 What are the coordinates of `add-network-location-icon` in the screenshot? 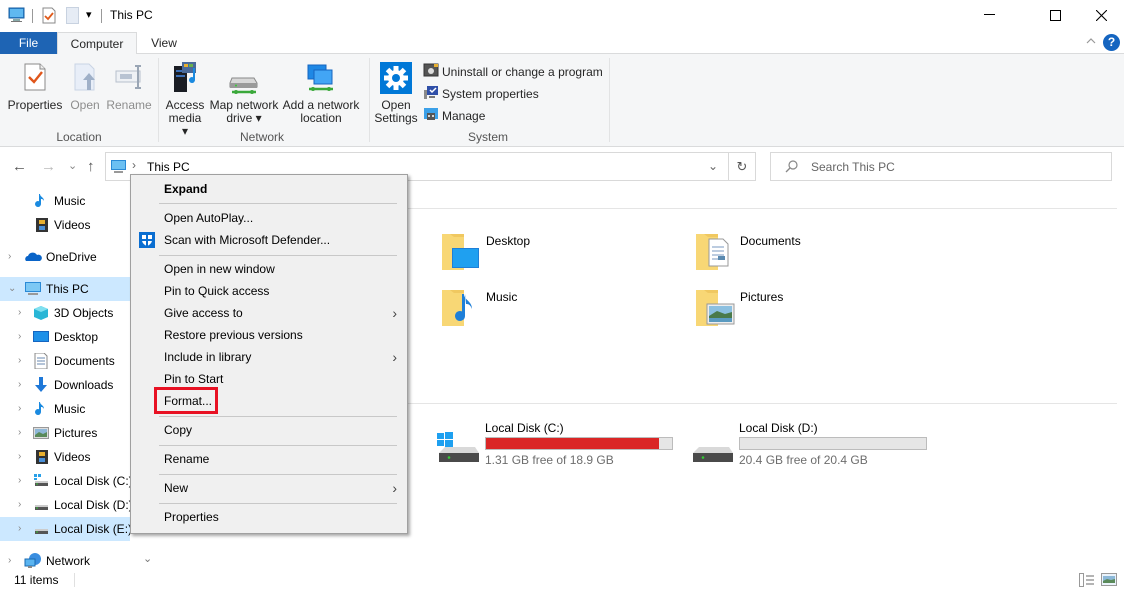 It's located at (321, 79).